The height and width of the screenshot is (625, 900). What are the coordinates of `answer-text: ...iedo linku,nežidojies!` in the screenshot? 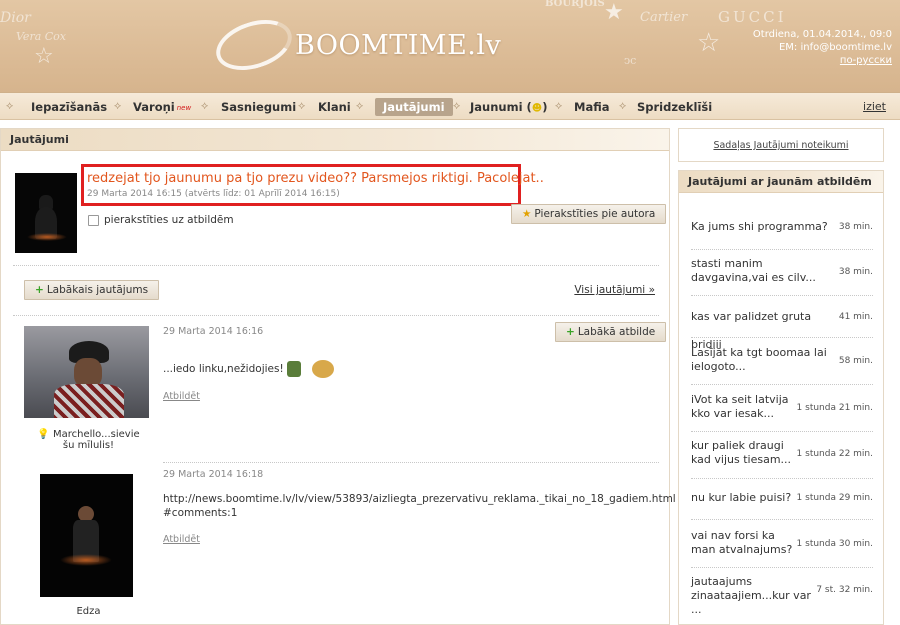 It's located at (249, 369).